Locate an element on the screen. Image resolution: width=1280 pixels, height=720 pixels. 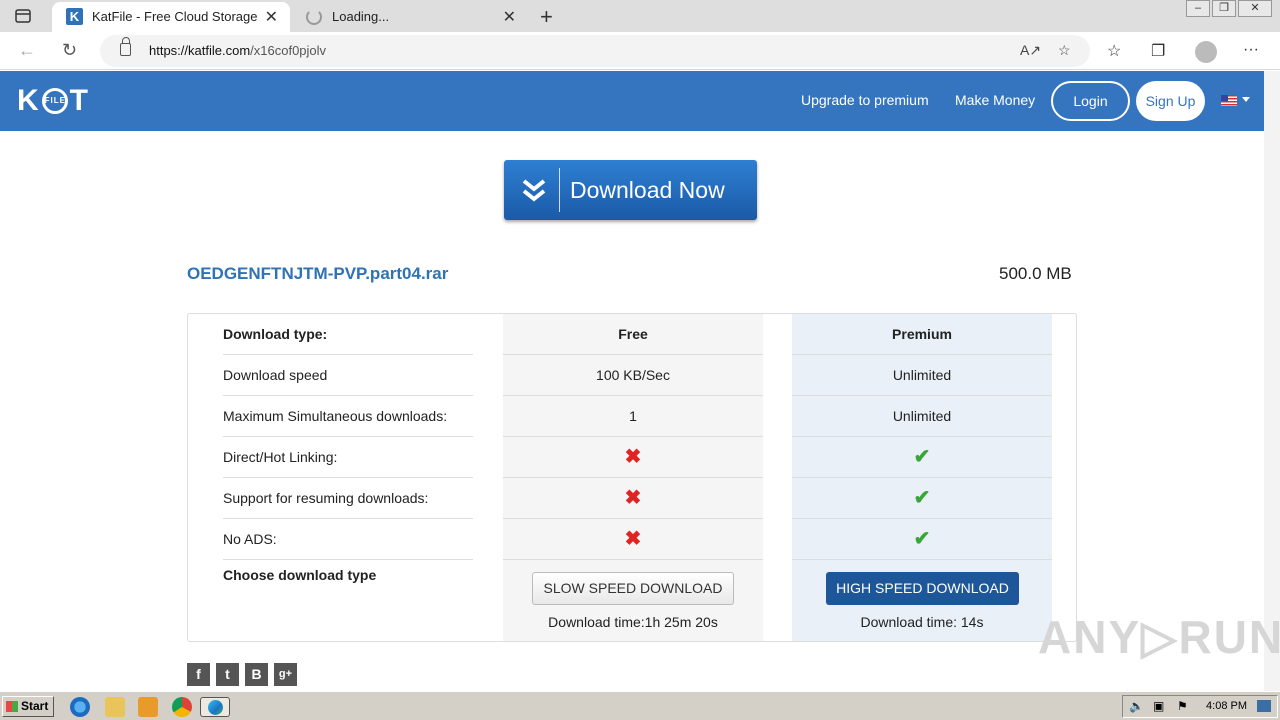
explorer-folder-icon is located at coordinates (115, 707).